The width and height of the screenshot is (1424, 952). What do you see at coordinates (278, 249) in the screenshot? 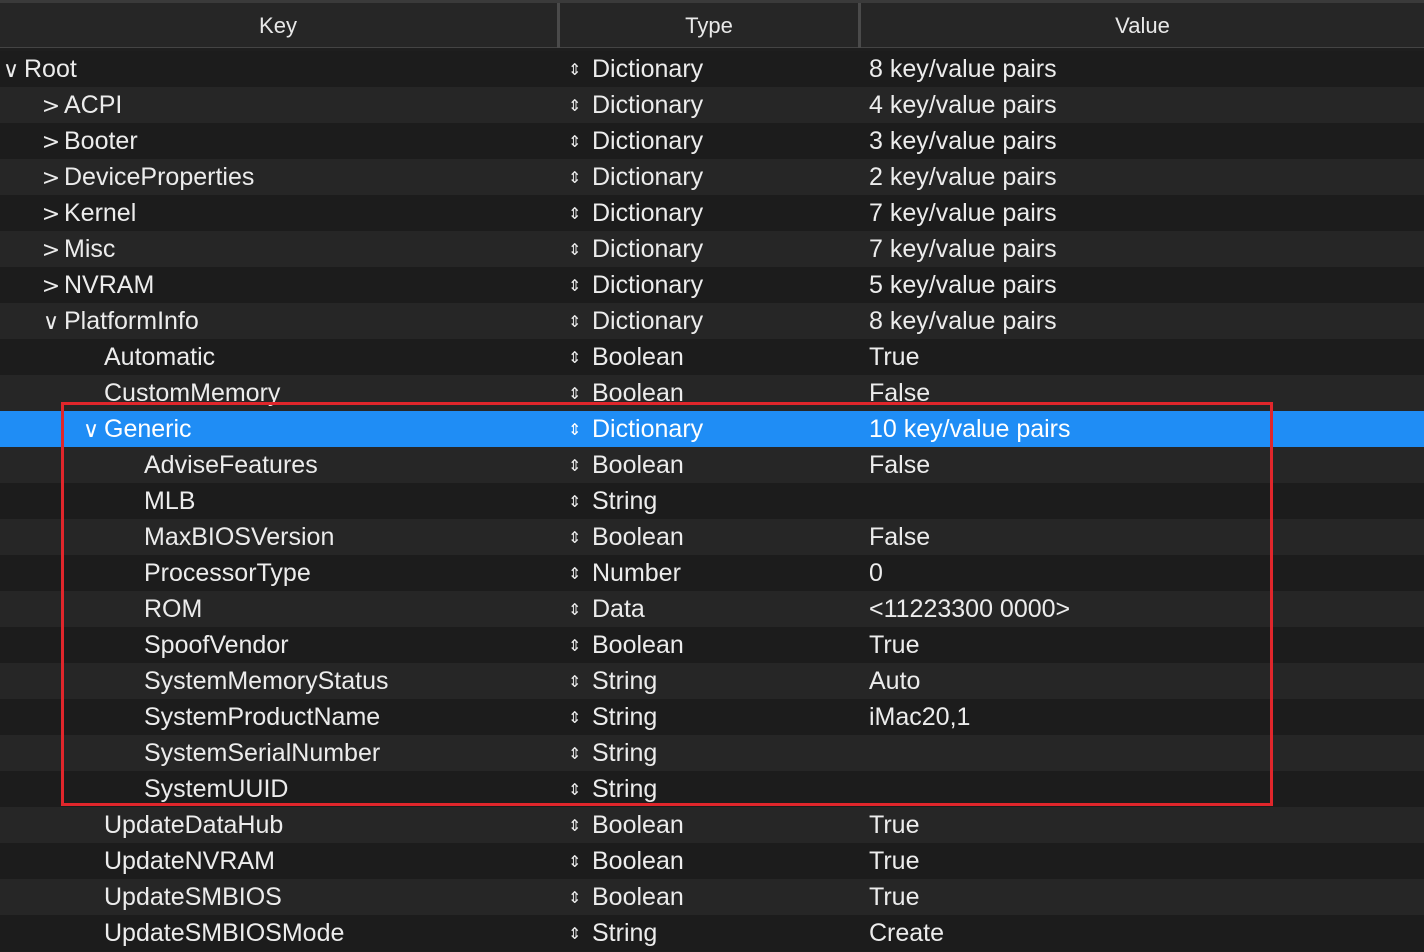
I see `key-cell: > Misc` at bounding box center [278, 249].